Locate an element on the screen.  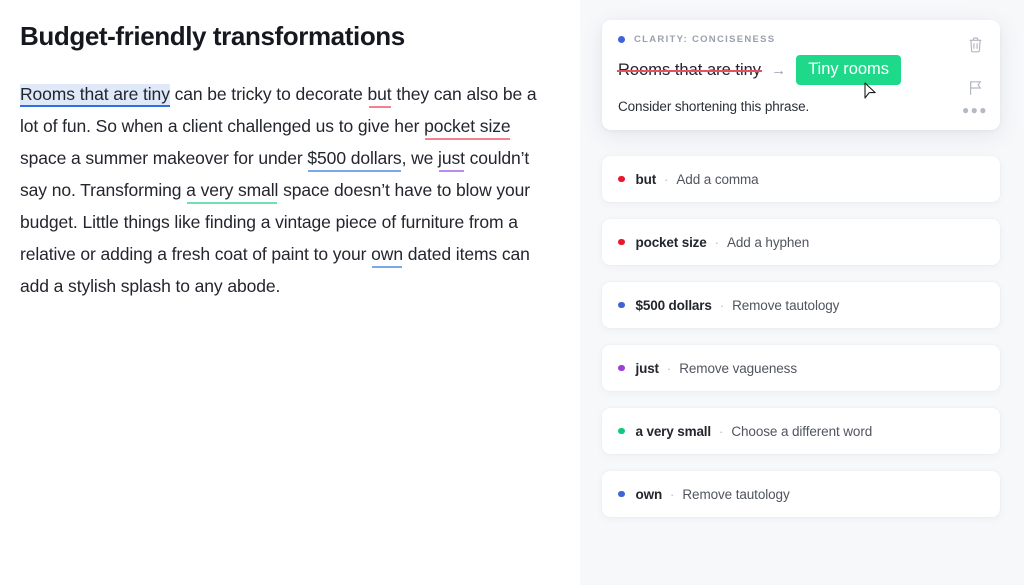
doc-annotated-segment-2: are tiny is located at coordinates (141, 94).